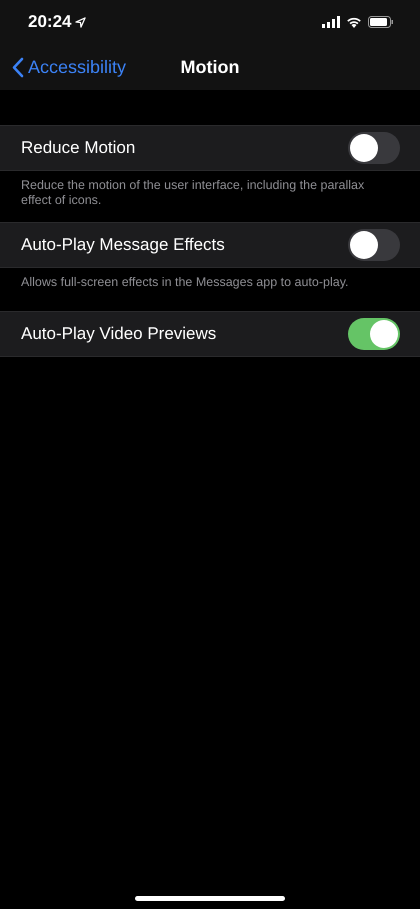 Image resolution: width=420 pixels, height=909 pixels. What do you see at coordinates (18, 67) in the screenshot?
I see `chevron-left-icon` at bounding box center [18, 67].